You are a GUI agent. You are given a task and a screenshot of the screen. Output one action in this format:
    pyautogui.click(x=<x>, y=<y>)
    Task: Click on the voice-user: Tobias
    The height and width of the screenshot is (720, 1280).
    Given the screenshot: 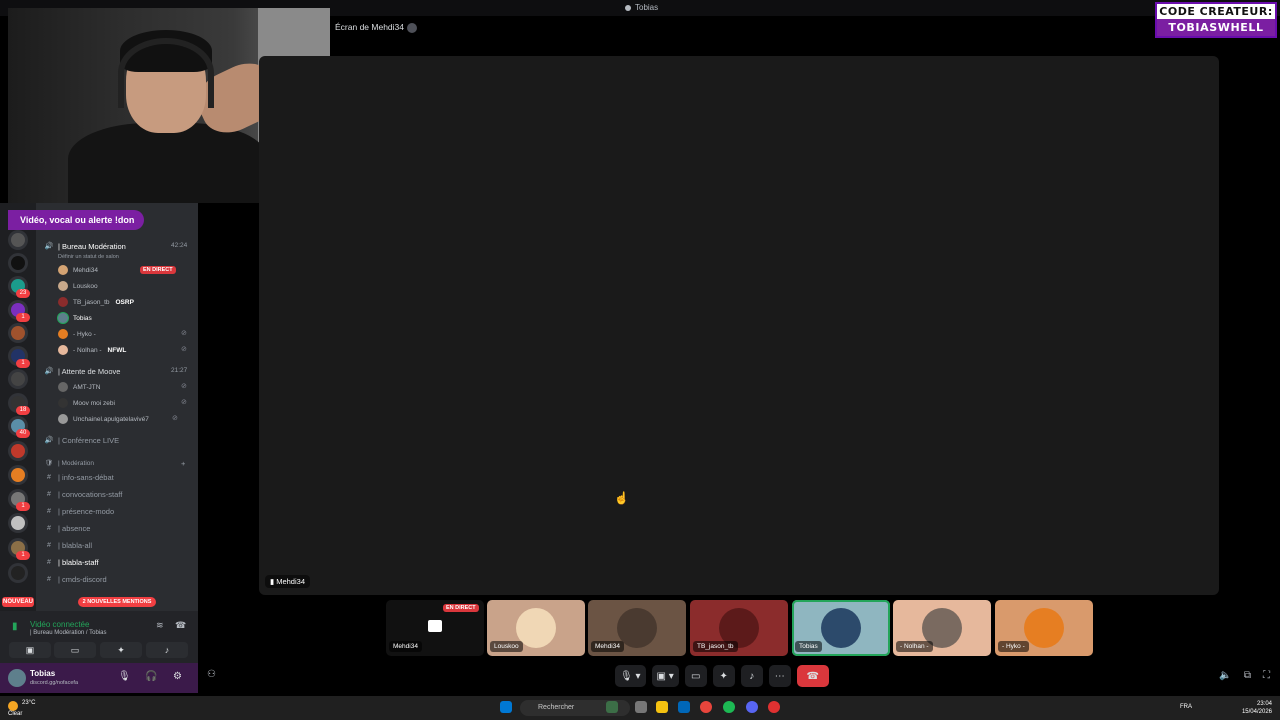 What is the action you would take?
    pyautogui.click(x=75, y=318)
    